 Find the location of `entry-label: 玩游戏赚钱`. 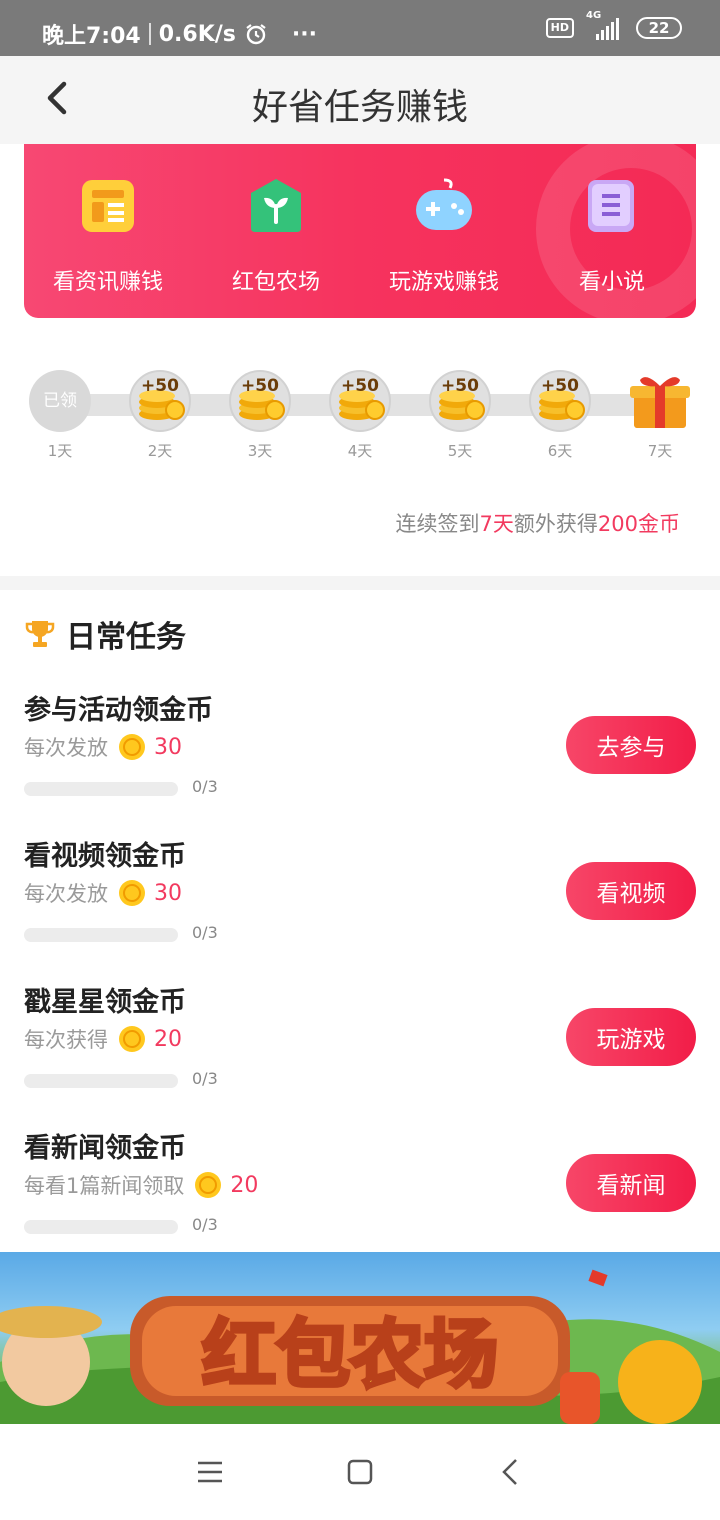

entry-label: 玩游戏赚钱 is located at coordinates (443, 282).